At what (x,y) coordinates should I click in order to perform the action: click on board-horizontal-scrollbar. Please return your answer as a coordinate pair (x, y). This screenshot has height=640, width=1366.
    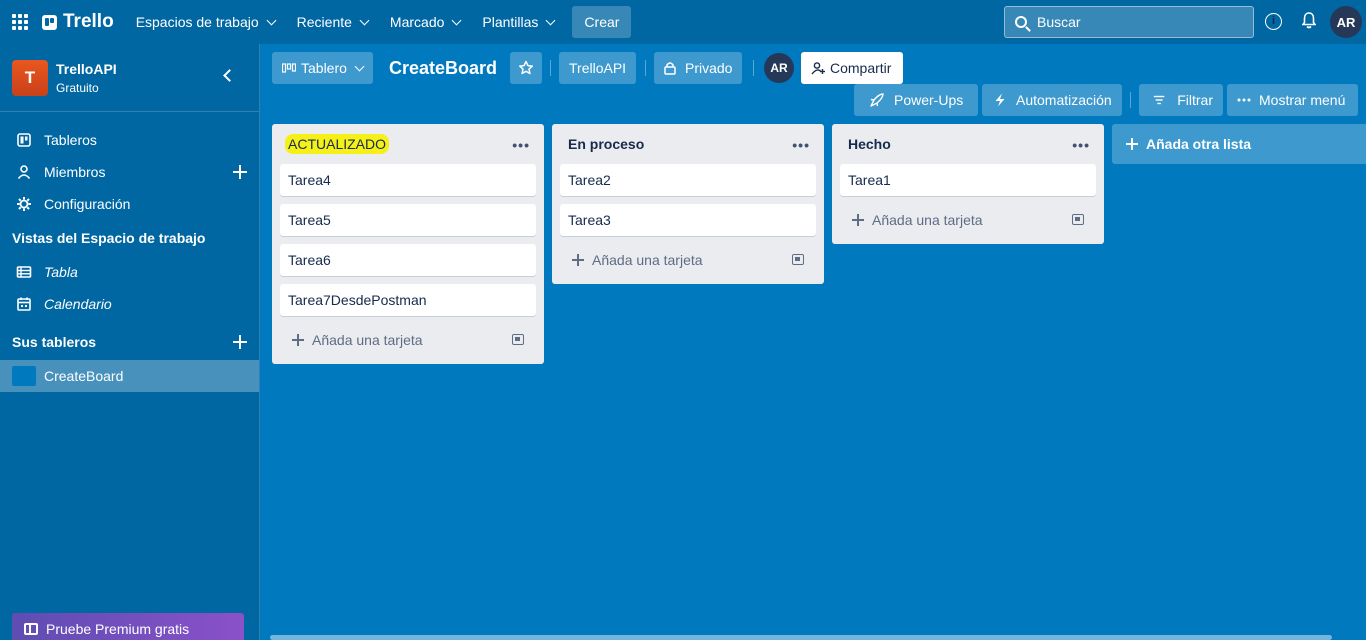
    Looking at the image, I should click on (801, 637).